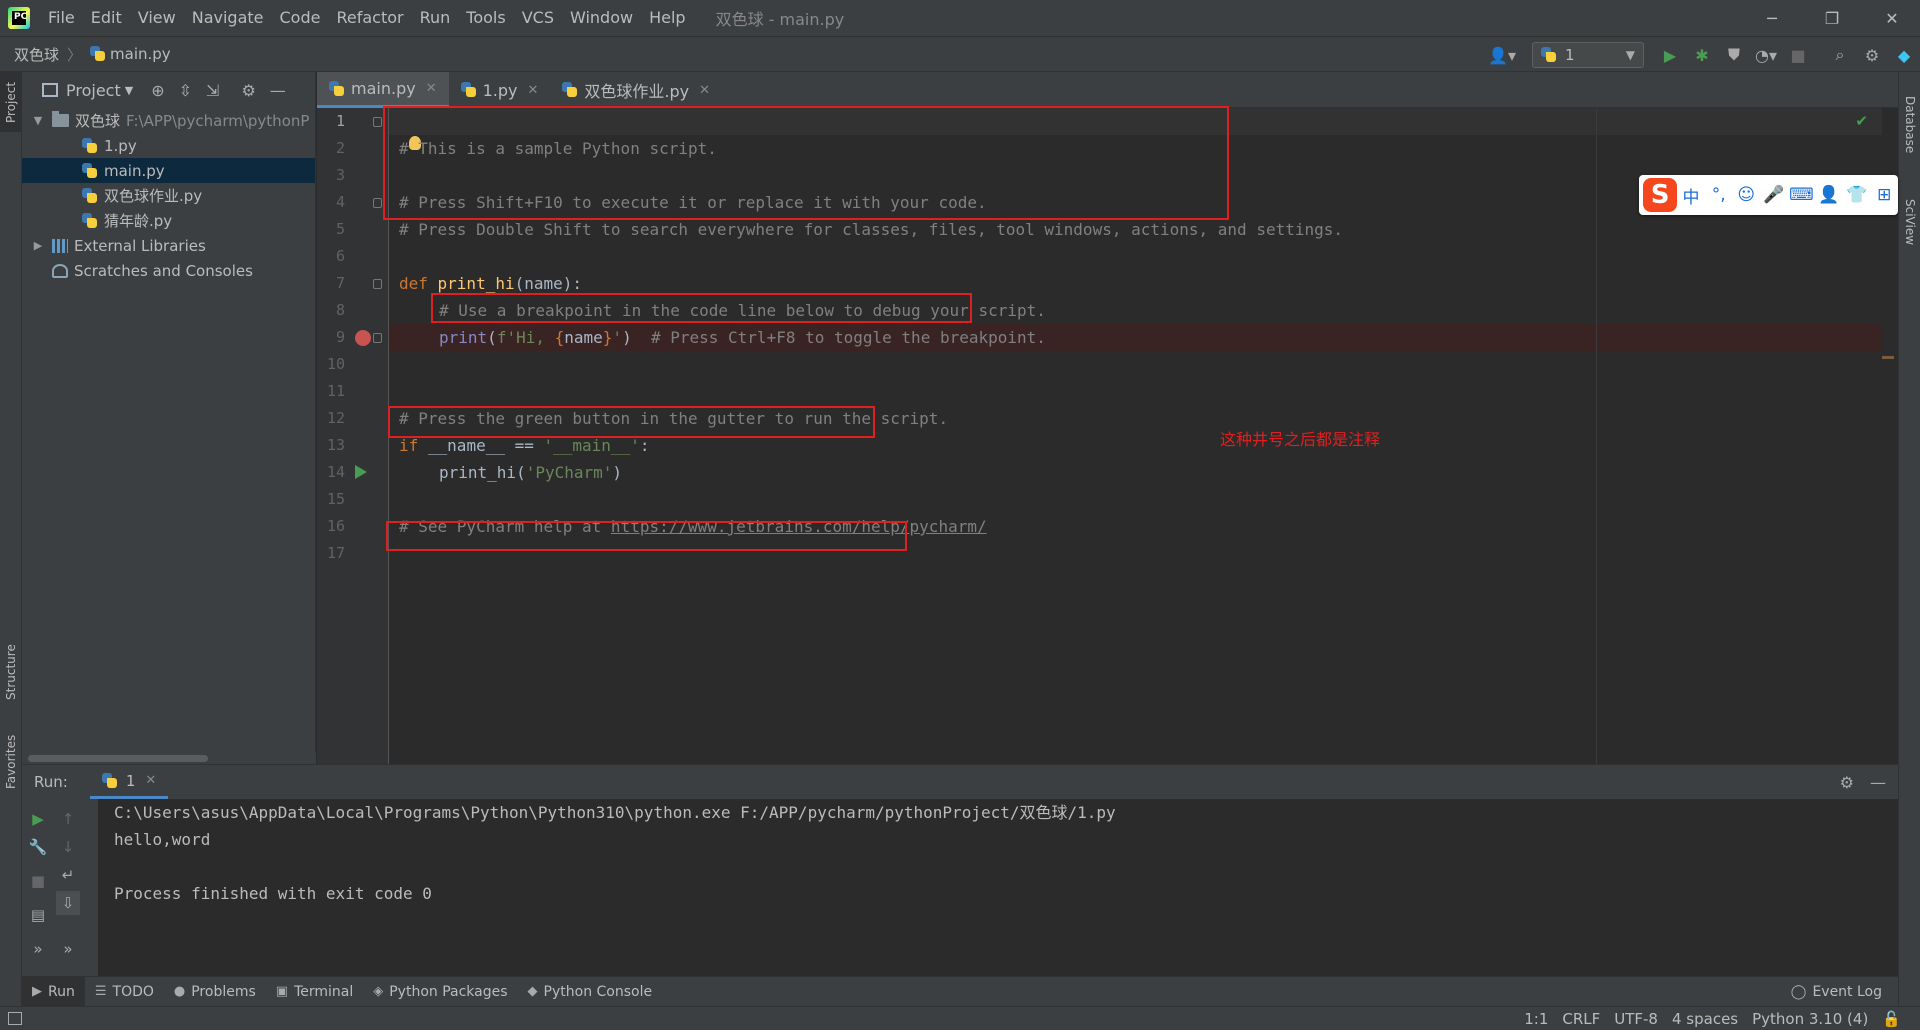 The height and width of the screenshot is (1030, 1920). I want to click on profile-icon: ◔▾, so click(1766, 55).